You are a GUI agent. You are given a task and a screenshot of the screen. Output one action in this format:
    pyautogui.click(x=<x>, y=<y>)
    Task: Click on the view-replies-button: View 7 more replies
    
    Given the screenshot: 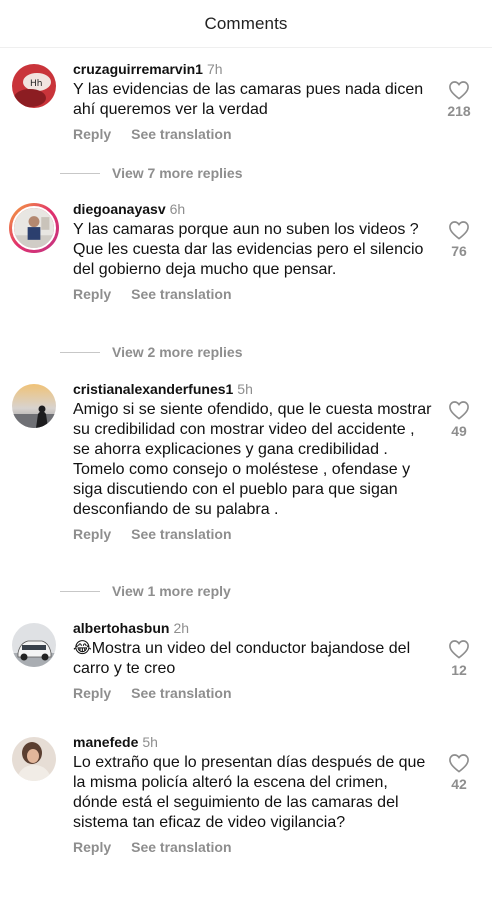 What is the action you would take?
    pyautogui.click(x=151, y=173)
    